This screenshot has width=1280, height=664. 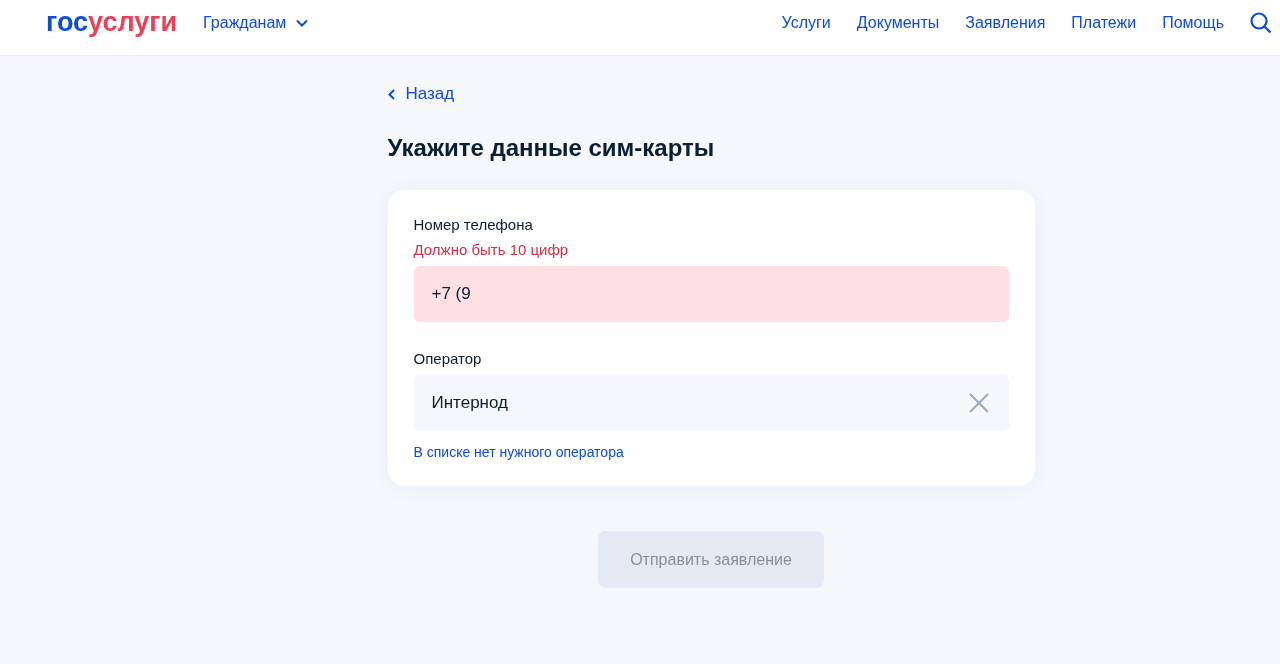 I want to click on nav-link: Заявления, so click(x=1005, y=22).